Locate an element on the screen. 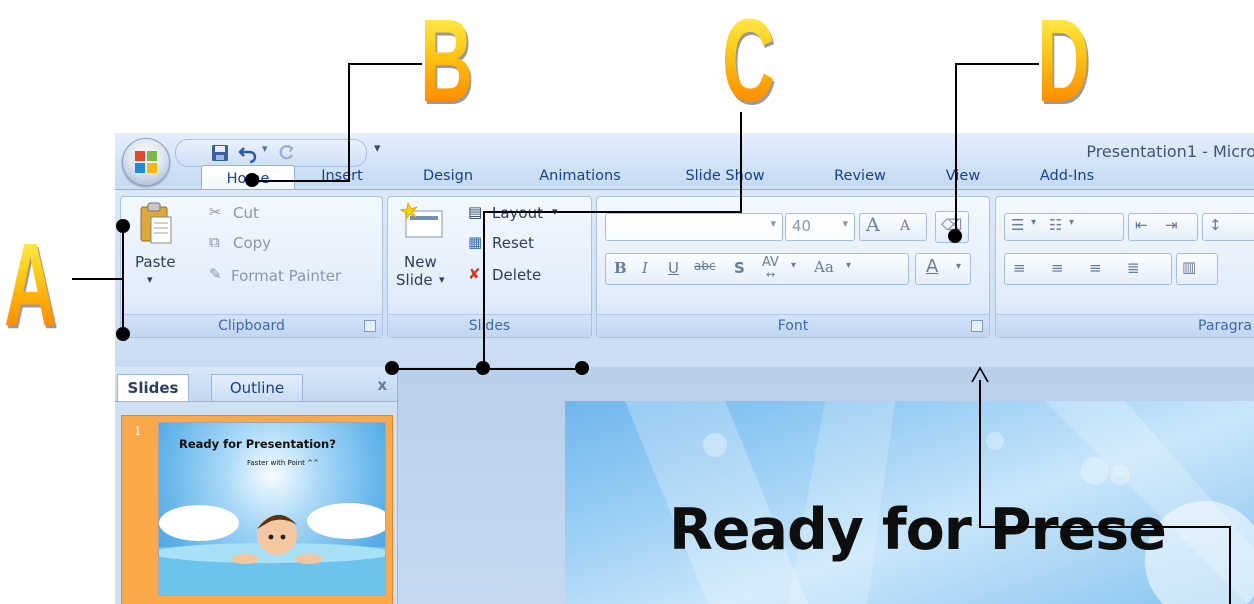 The width and height of the screenshot is (1254, 604). font-group-label: Font is located at coordinates (793, 325).